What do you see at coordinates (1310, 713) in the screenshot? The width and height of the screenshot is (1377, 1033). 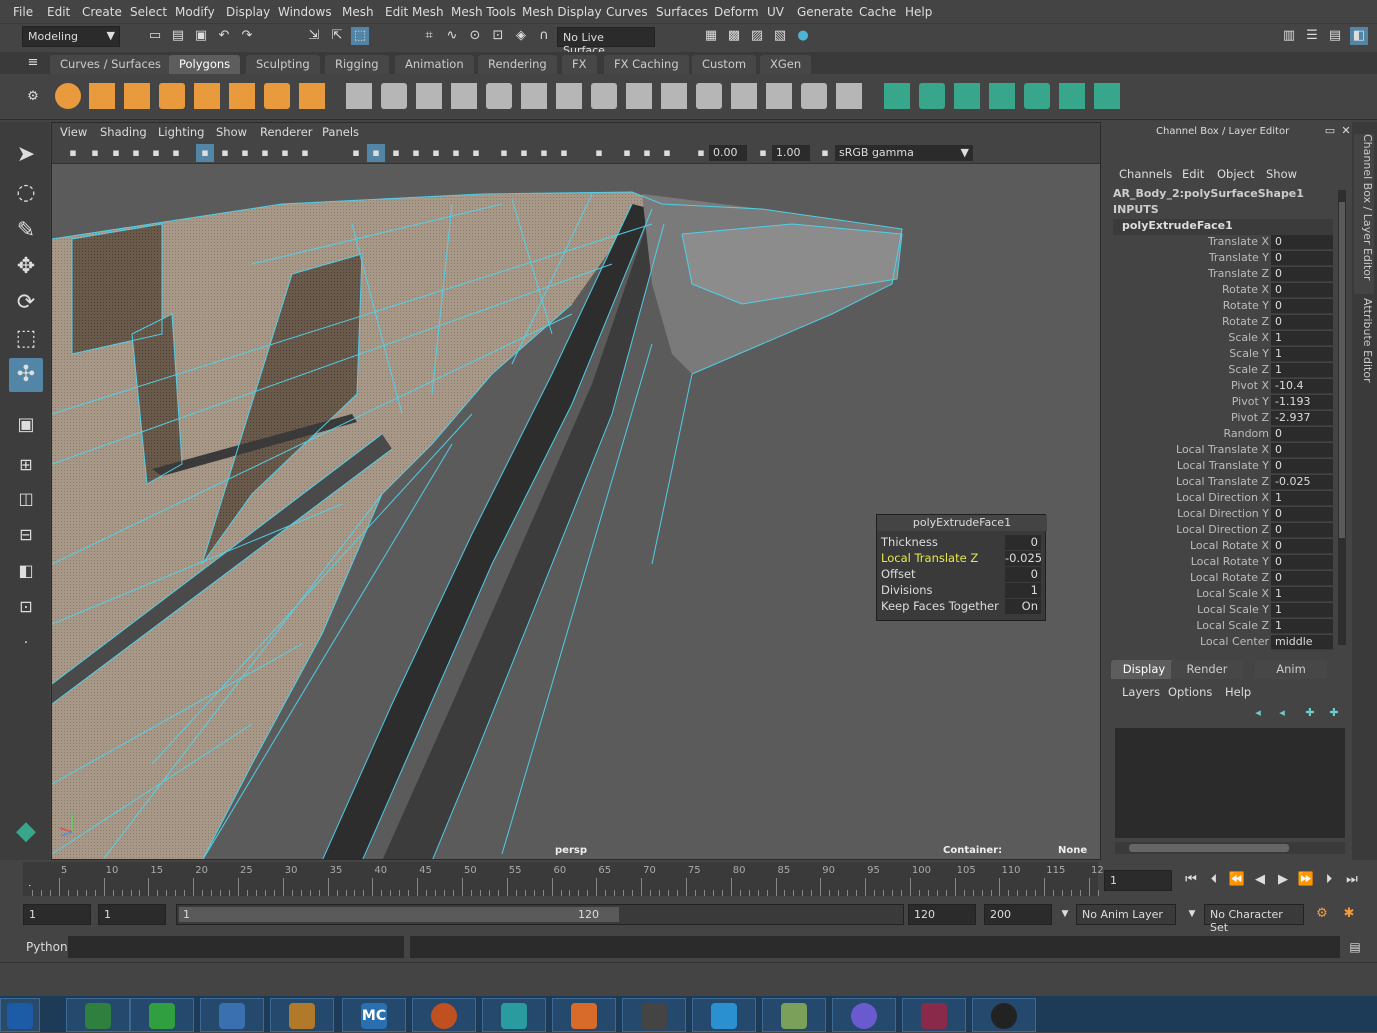 I see `new-layer-icon: ✚` at bounding box center [1310, 713].